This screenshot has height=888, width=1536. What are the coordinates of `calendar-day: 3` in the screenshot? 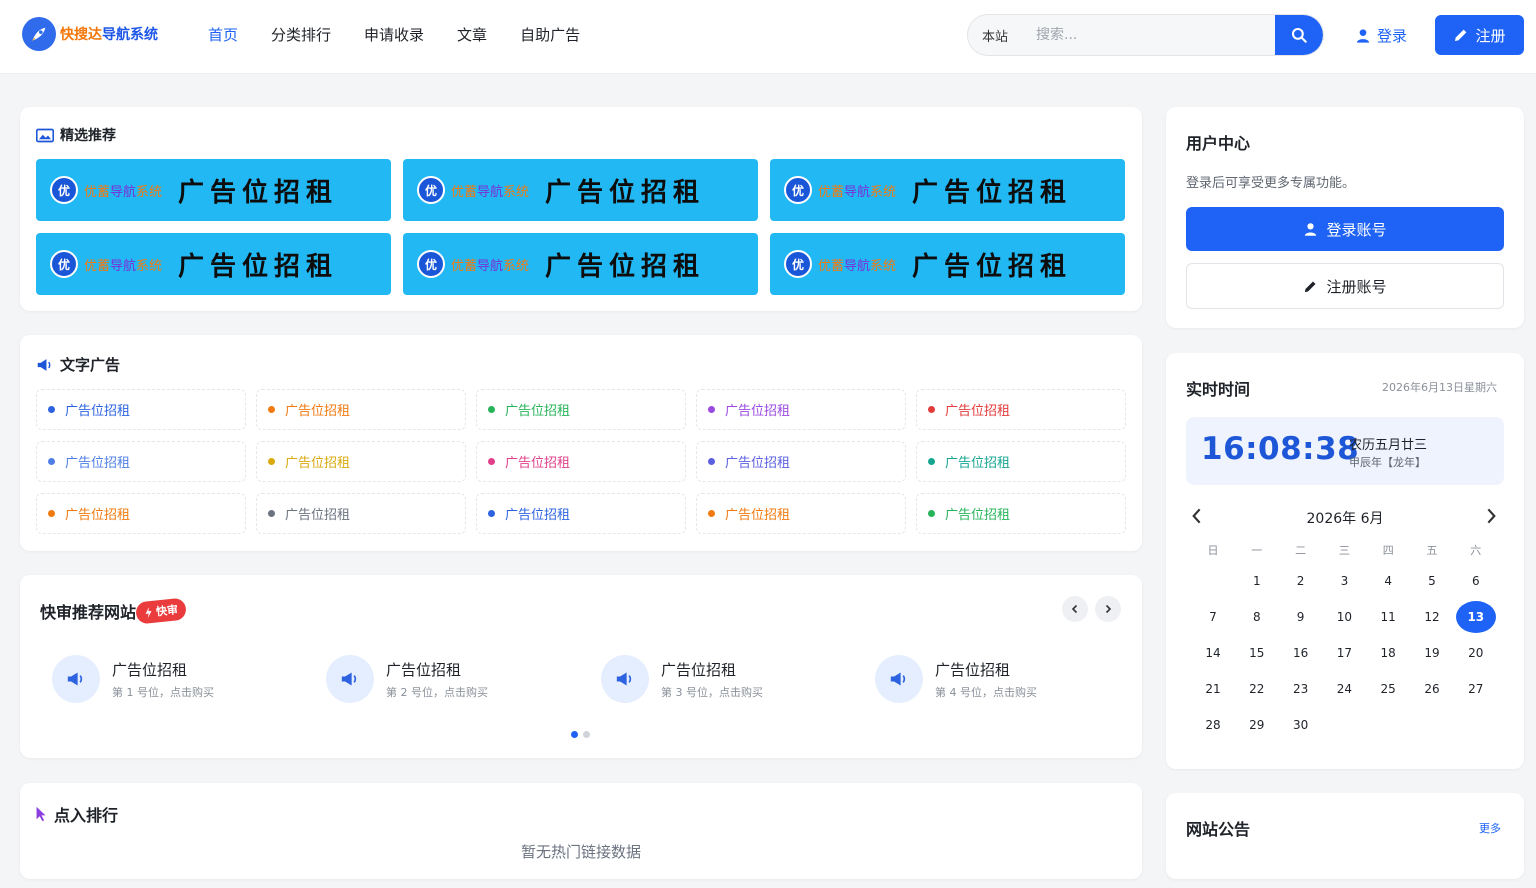 It's located at (1344, 581).